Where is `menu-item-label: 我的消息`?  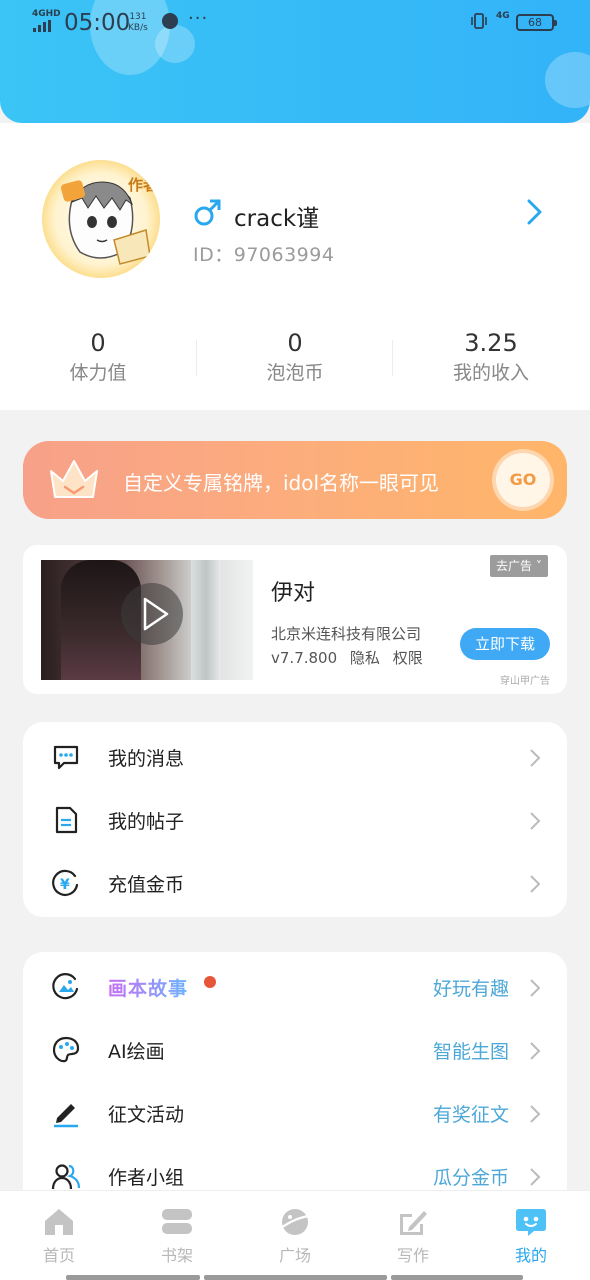 menu-item-label: 我的消息 is located at coordinates (146, 759).